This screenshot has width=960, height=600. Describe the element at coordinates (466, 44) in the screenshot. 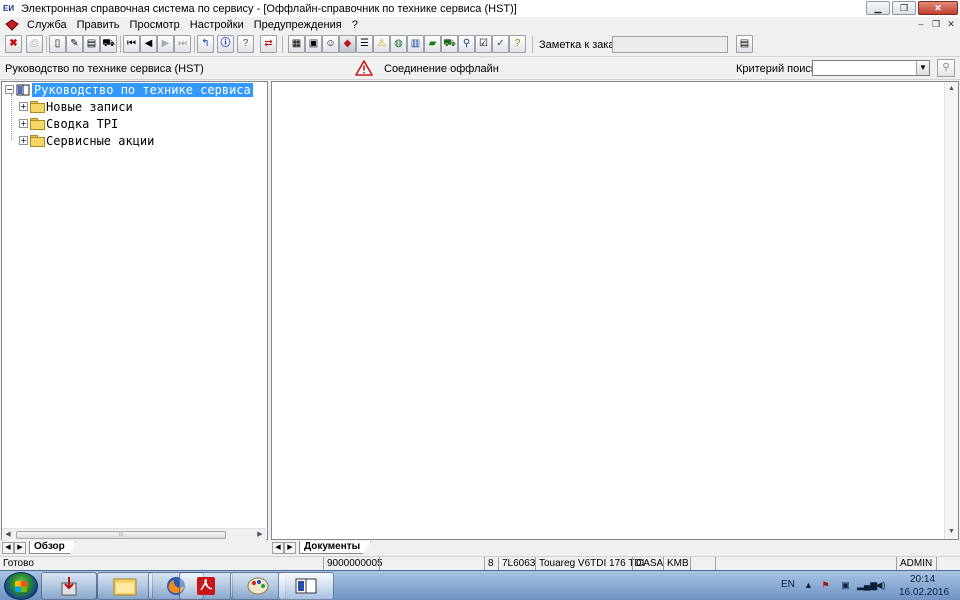

I see `user-search-icon: ⚲` at that location.